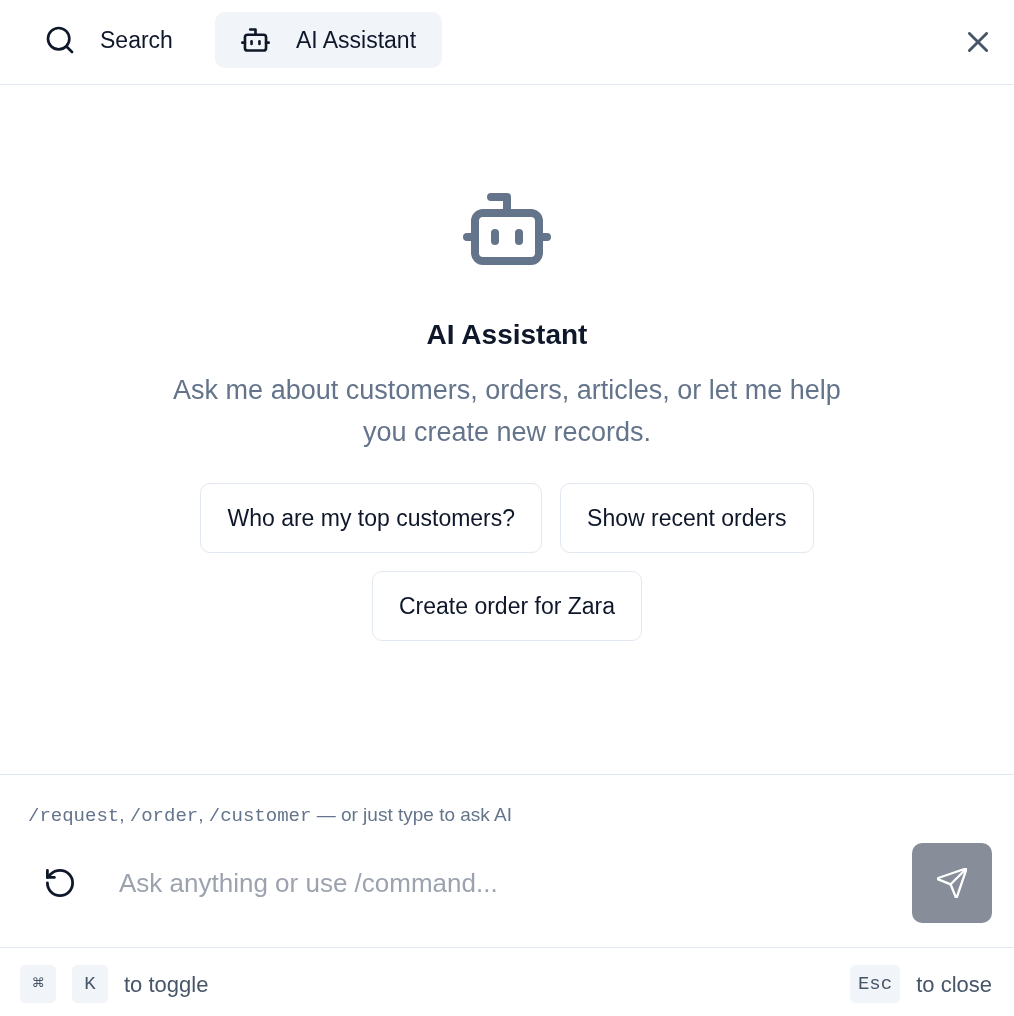  I want to click on send-icon, so click(952, 883).